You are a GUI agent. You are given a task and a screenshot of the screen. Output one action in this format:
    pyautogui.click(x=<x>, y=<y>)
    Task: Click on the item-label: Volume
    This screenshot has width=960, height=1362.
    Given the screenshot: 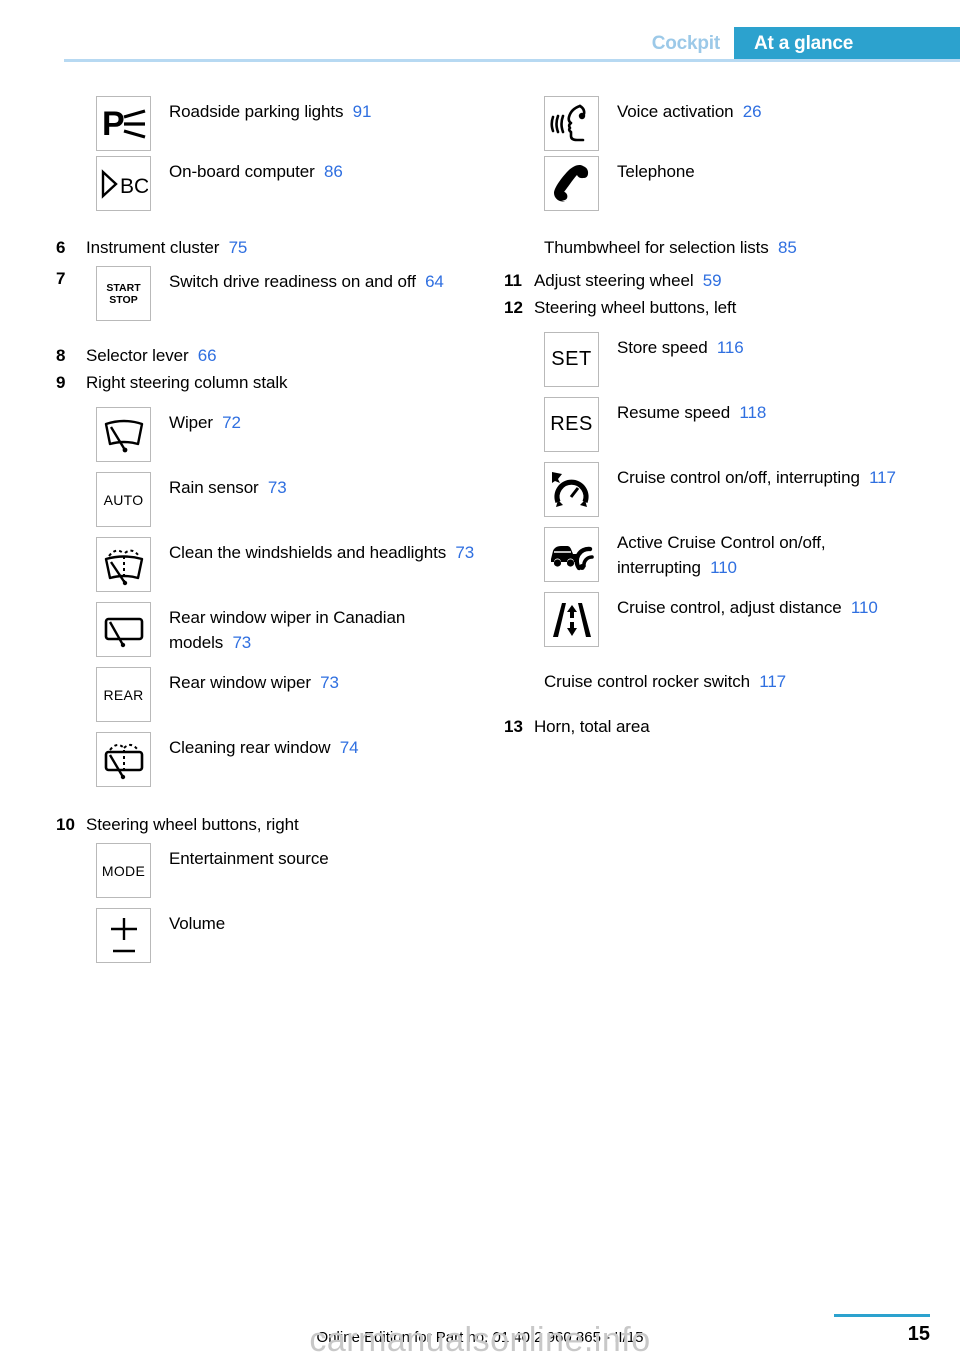 What is the action you would take?
    pyautogui.click(x=188, y=922)
    